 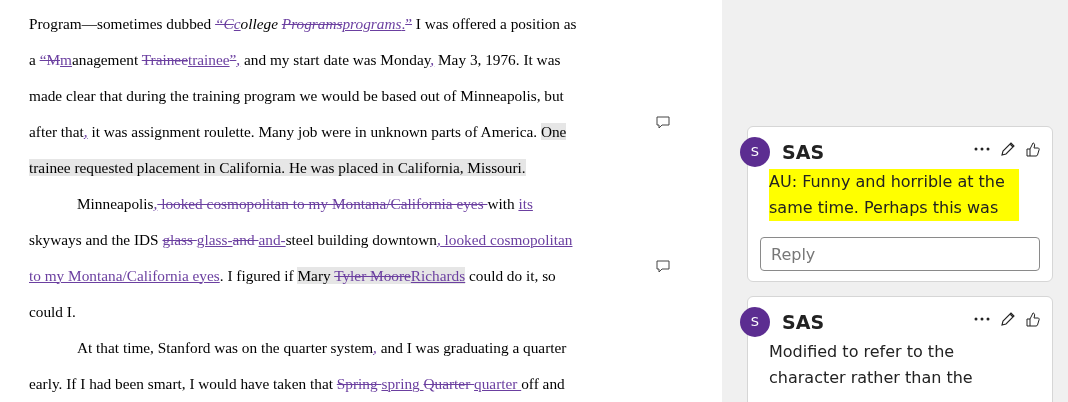 What do you see at coordinates (52, 311) in the screenshot?
I see `body-text: could I.` at bounding box center [52, 311].